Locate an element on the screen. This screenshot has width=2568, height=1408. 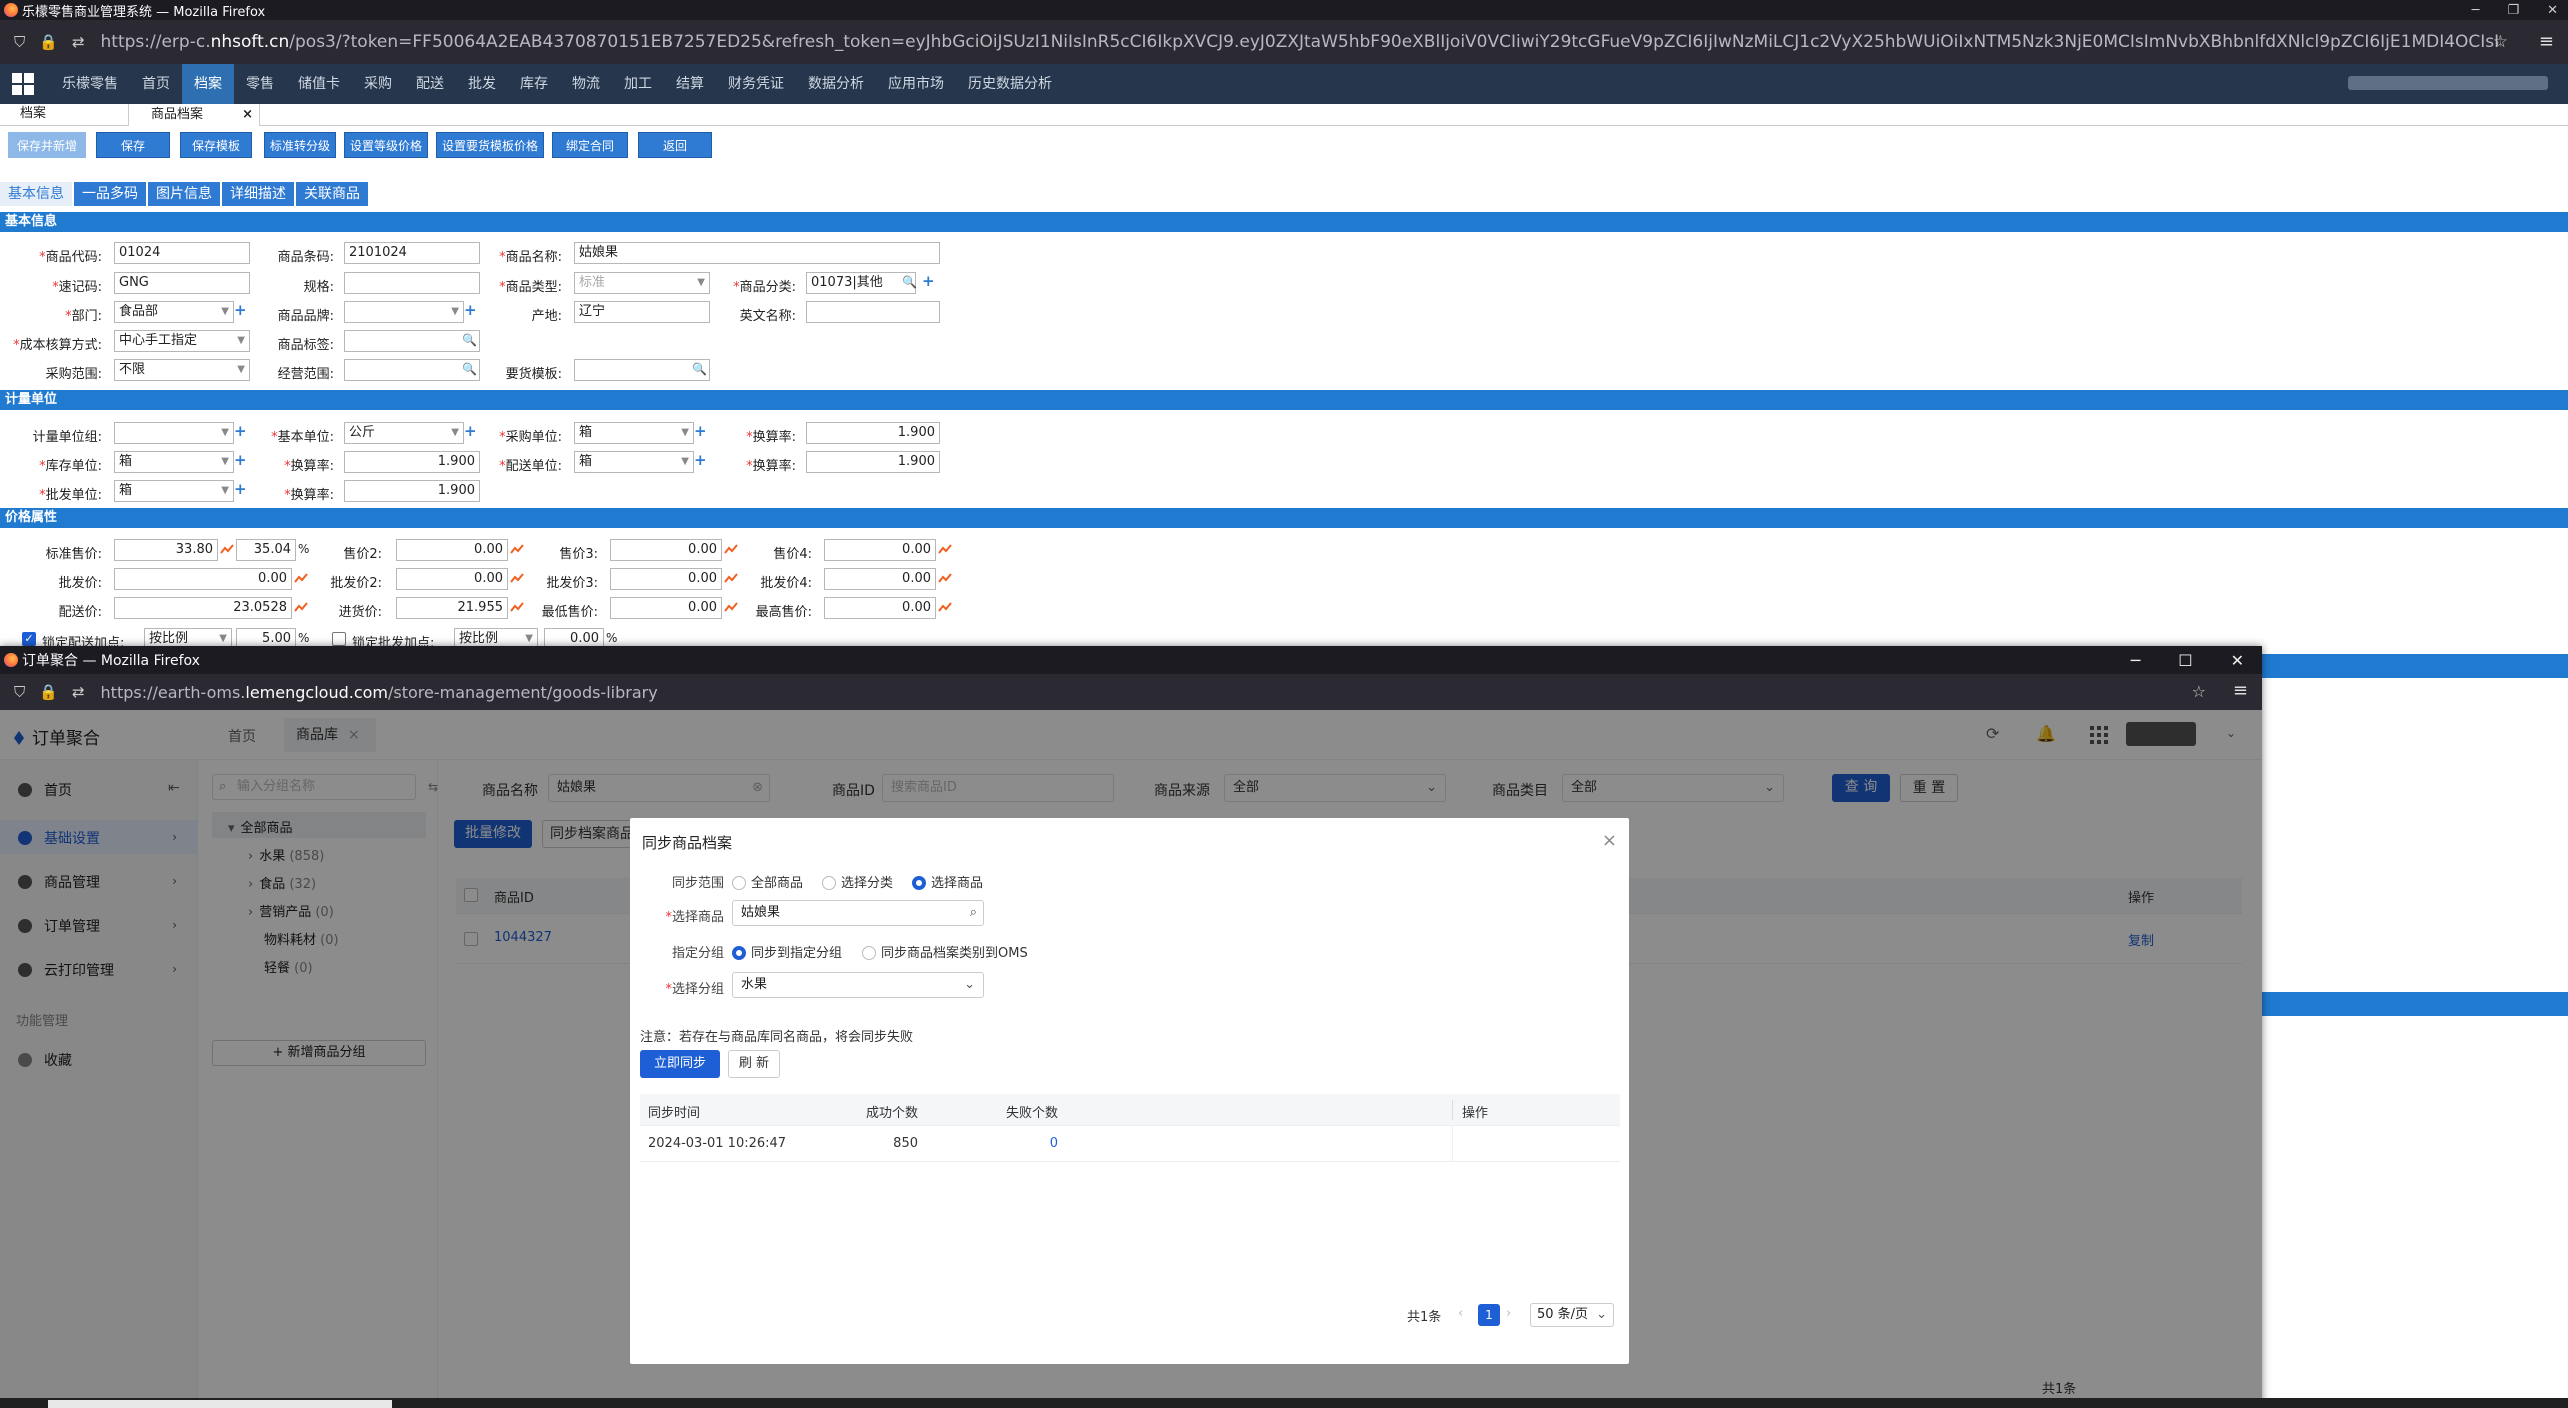
radio-sync-to-group: 同步到指定分组 is located at coordinates (787, 951).